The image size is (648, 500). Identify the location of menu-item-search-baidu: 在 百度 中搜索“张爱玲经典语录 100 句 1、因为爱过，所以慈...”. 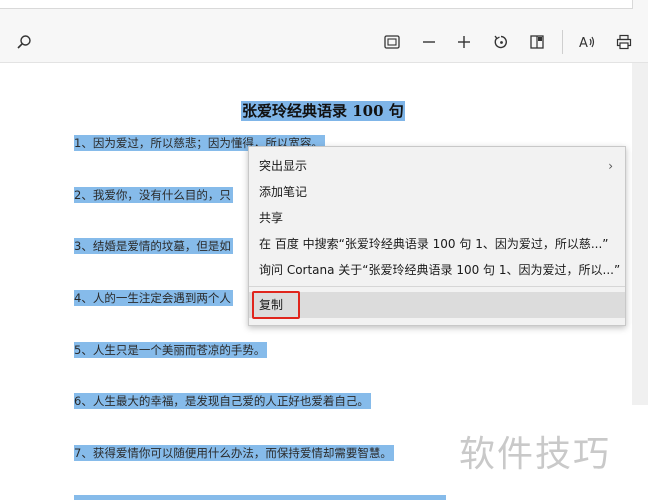
(437, 244).